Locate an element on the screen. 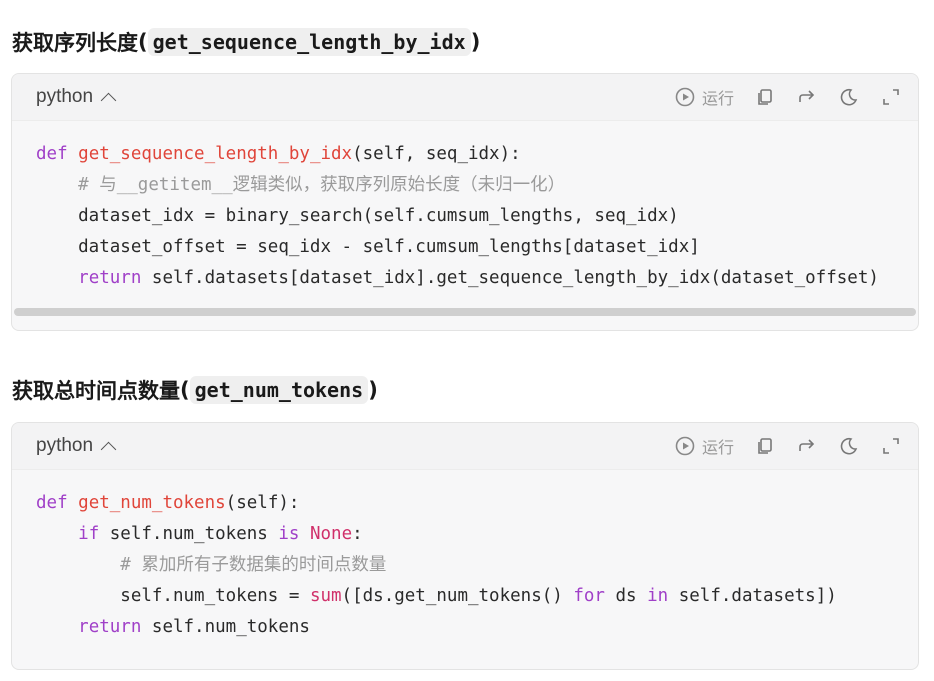  section-title-text: 获取总时间点数量 is located at coordinates (96, 391).